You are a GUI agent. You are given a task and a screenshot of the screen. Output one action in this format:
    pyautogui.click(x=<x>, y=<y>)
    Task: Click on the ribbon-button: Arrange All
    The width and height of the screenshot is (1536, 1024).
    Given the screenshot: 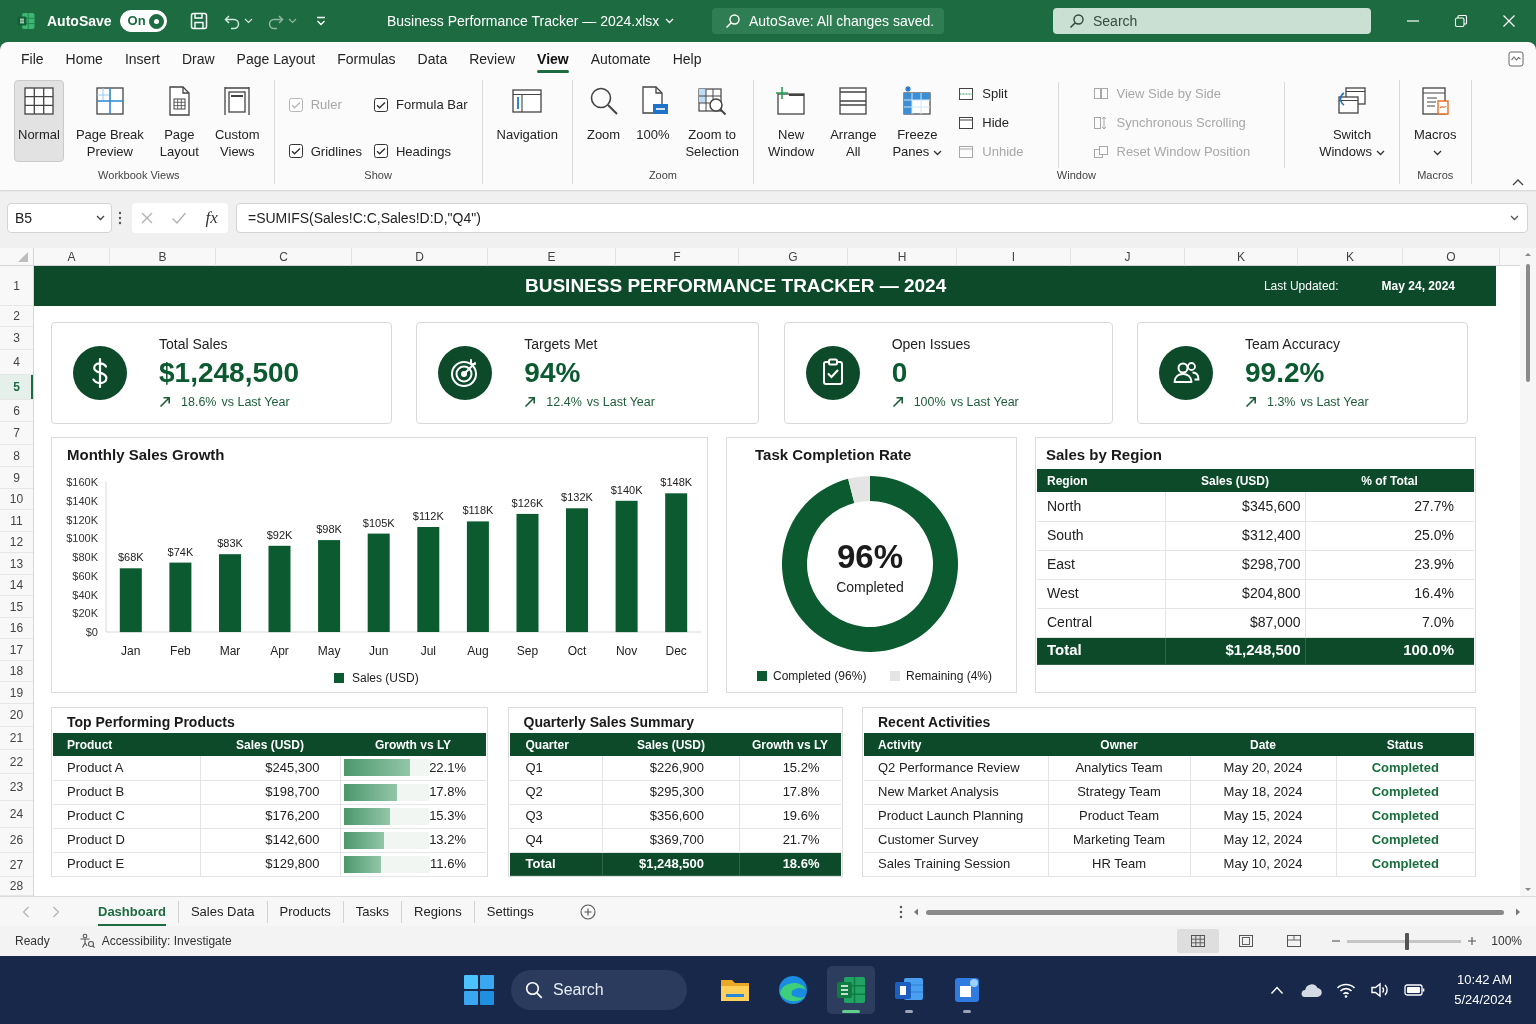 What is the action you would take?
    pyautogui.click(x=853, y=121)
    